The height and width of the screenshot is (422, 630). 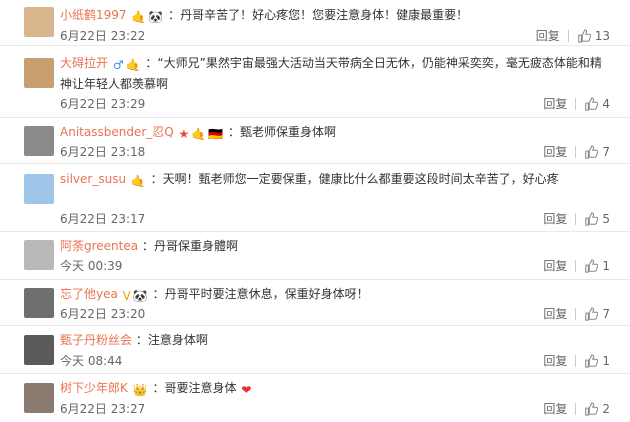 What do you see at coordinates (93, 15) in the screenshot?
I see `commenter-name: 小纸鹤1997` at bounding box center [93, 15].